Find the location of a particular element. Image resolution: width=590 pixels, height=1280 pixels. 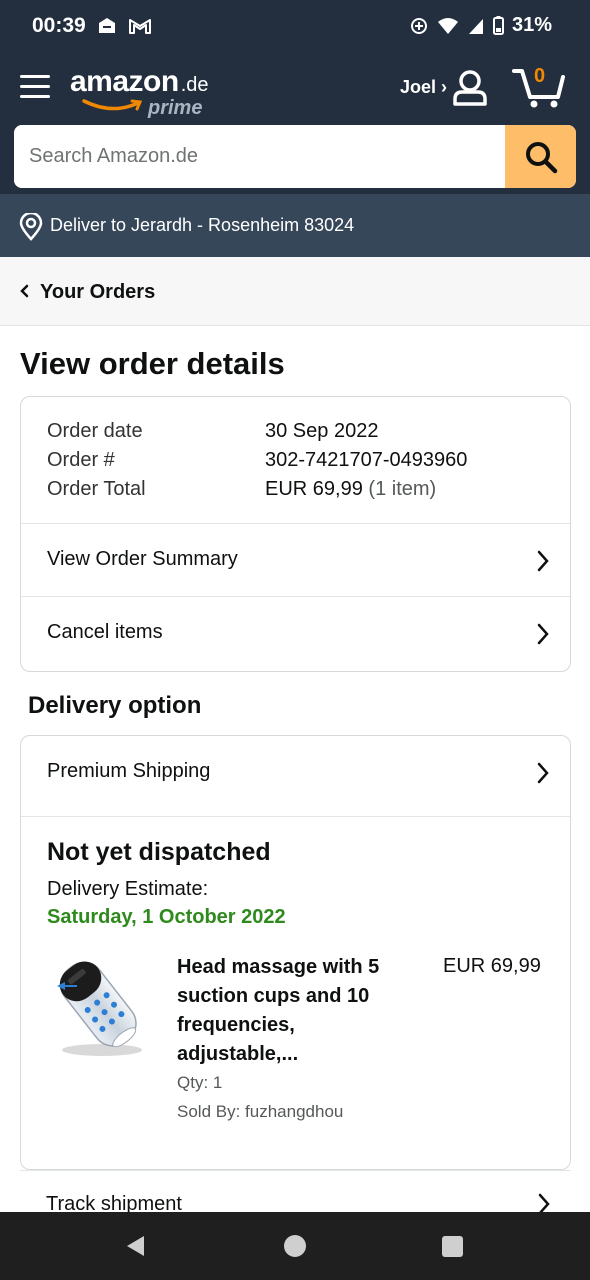

order-total-amount: EUR 69,99 is located at coordinates (314, 489).